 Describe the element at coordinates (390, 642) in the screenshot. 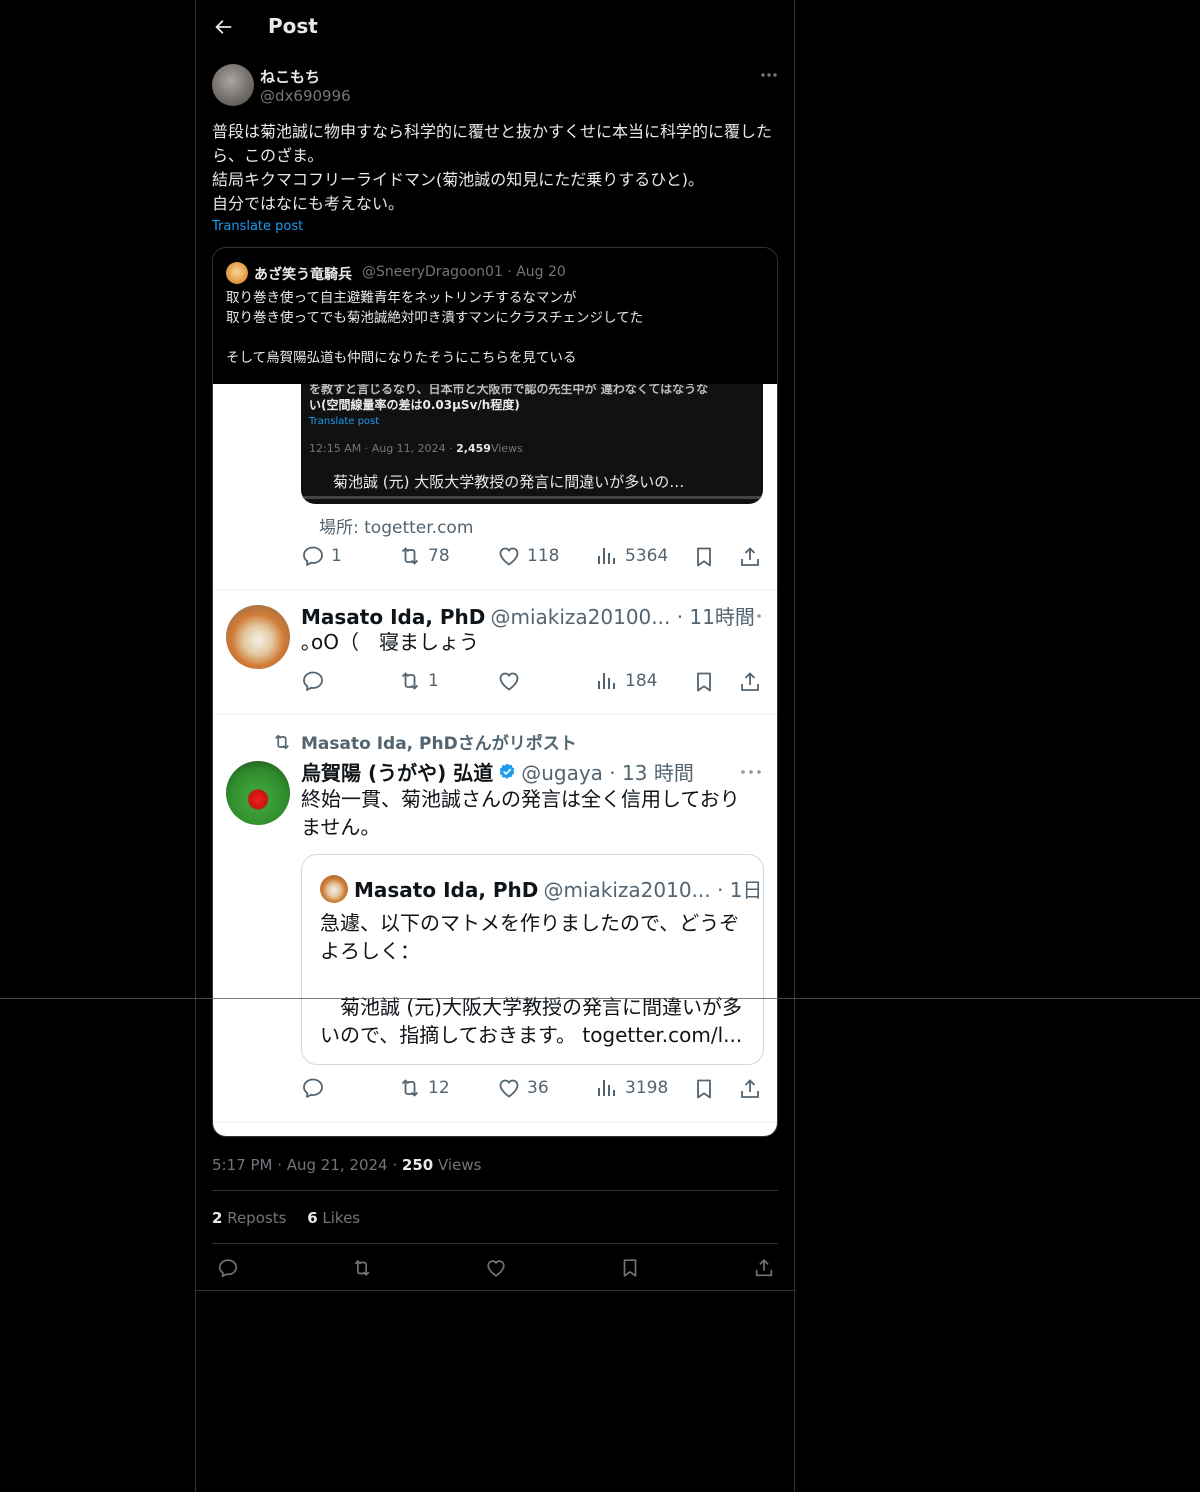

I see `tweet-text: ｡oO（ 寝ましょう` at that location.